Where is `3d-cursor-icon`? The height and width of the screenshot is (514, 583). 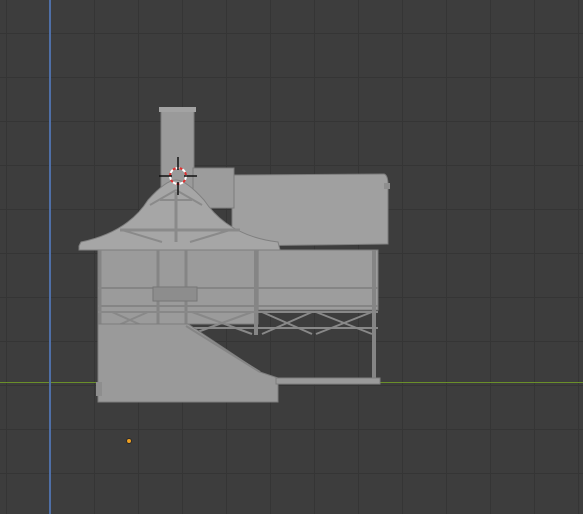 3d-cursor-icon is located at coordinates (178, 176).